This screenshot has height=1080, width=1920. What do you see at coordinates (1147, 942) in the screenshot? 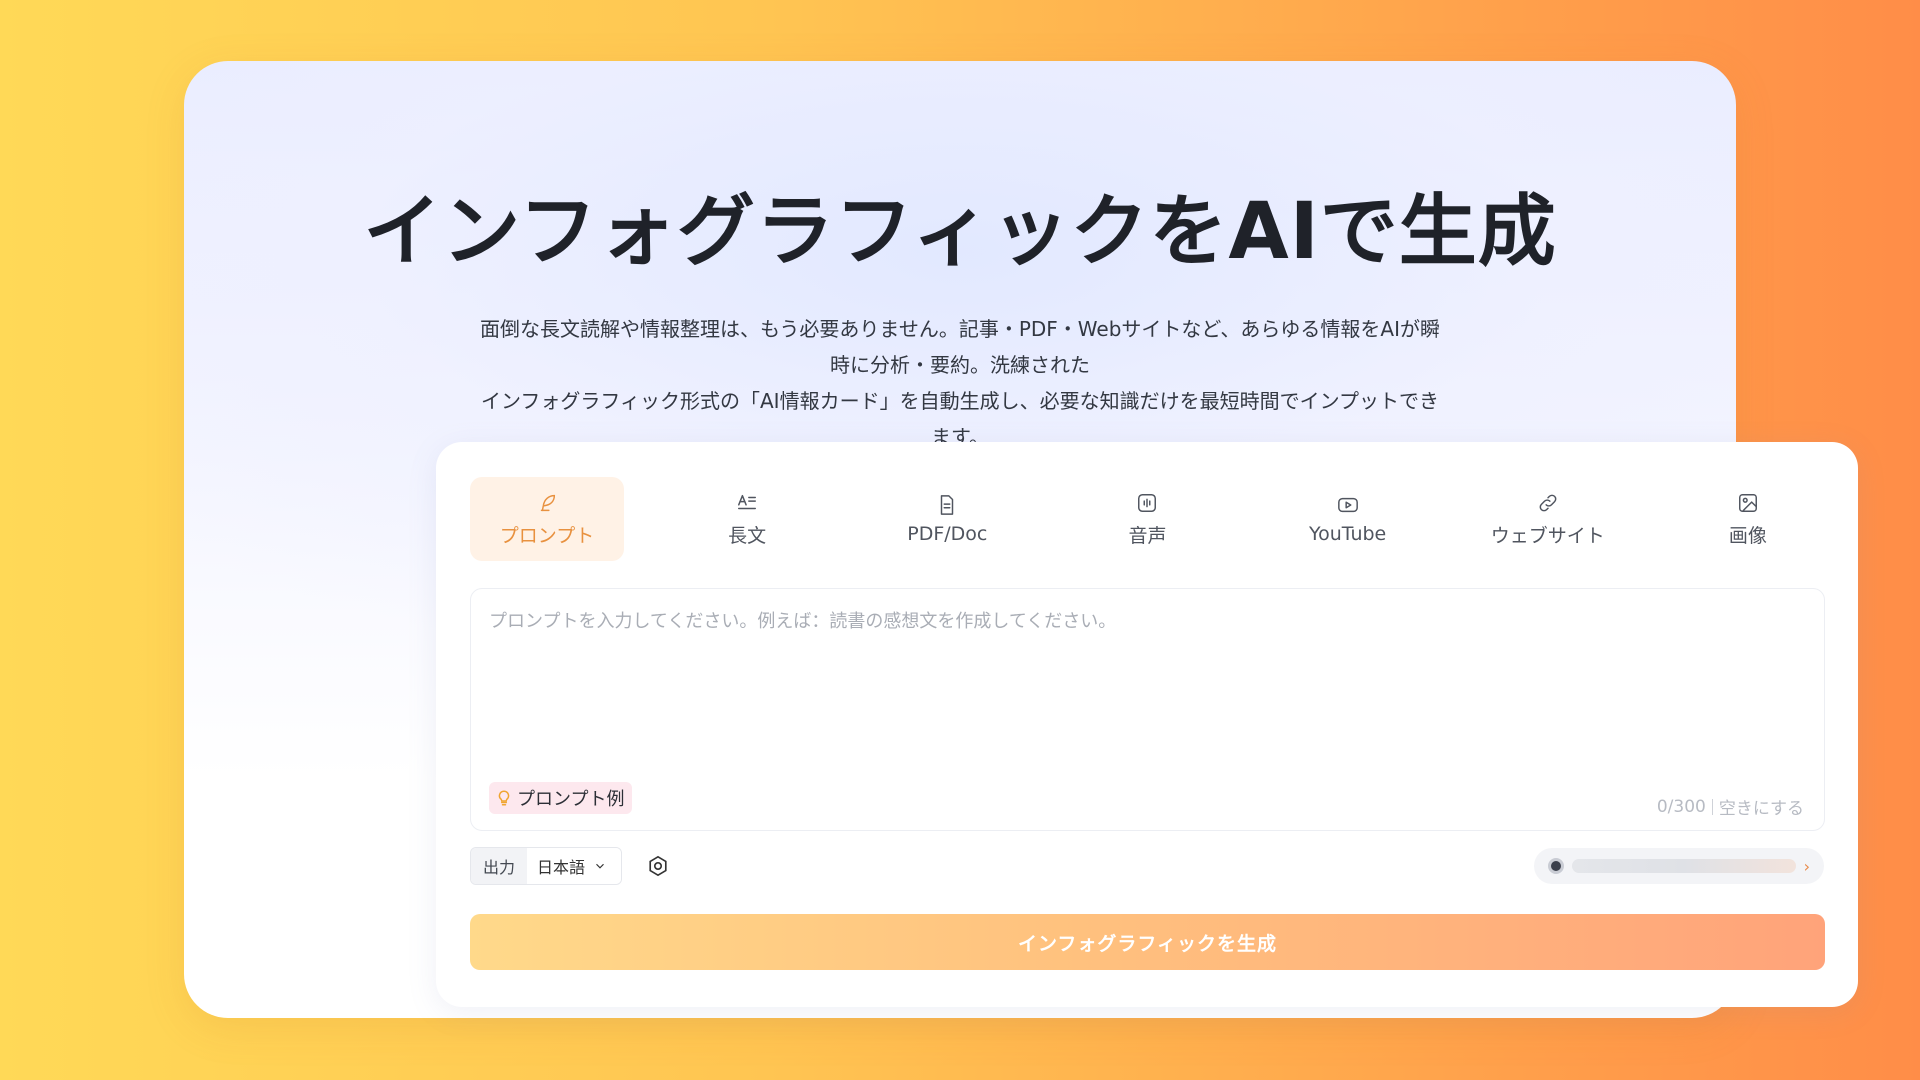
I see `generate-button: インフォグラフィックを生成` at bounding box center [1147, 942].